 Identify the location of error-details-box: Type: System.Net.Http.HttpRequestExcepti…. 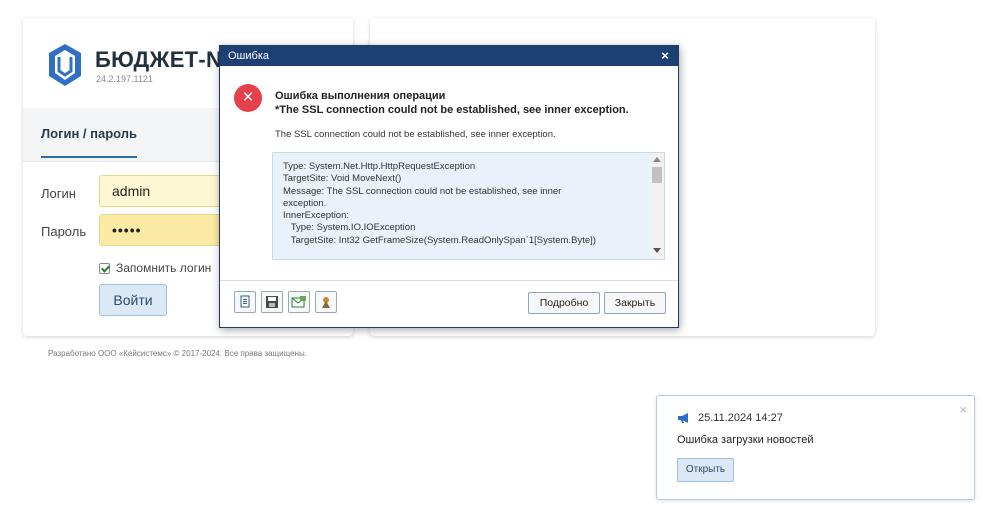
(468, 206).